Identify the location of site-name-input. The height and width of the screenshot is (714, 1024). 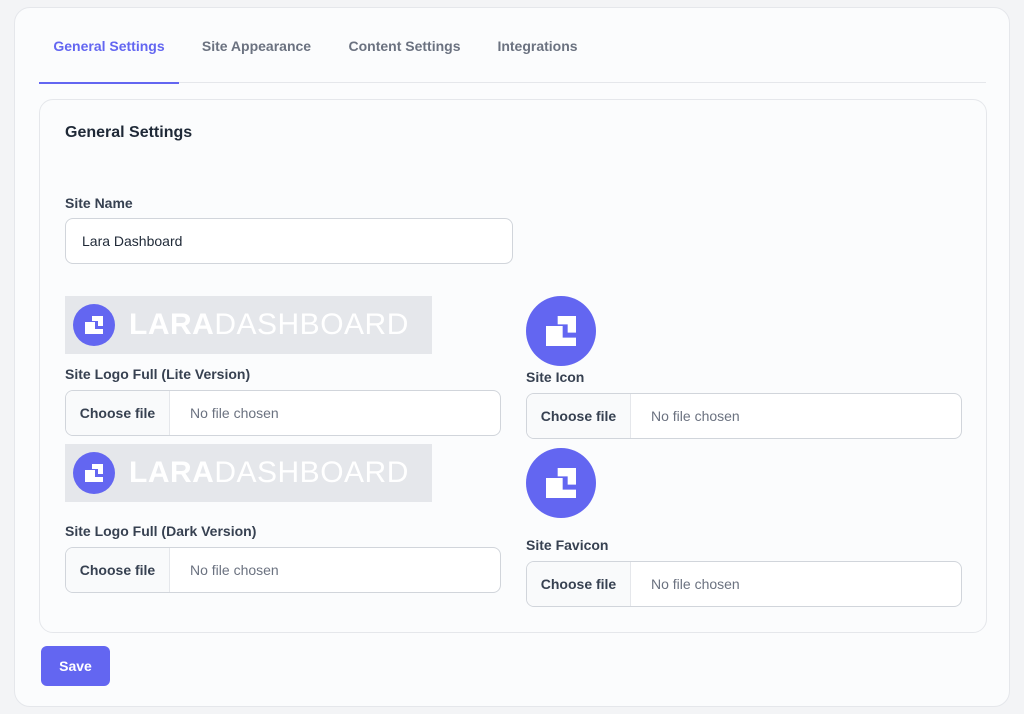
(289, 241).